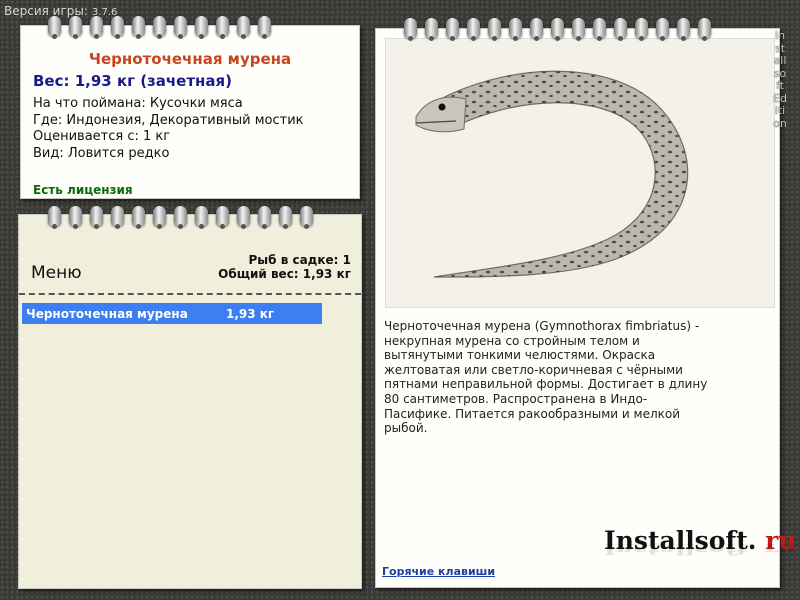 Image resolution: width=800 pixels, height=600 pixels. Describe the element at coordinates (180, 217) in the screenshot. I see `menu-spiral-rings` at that location.